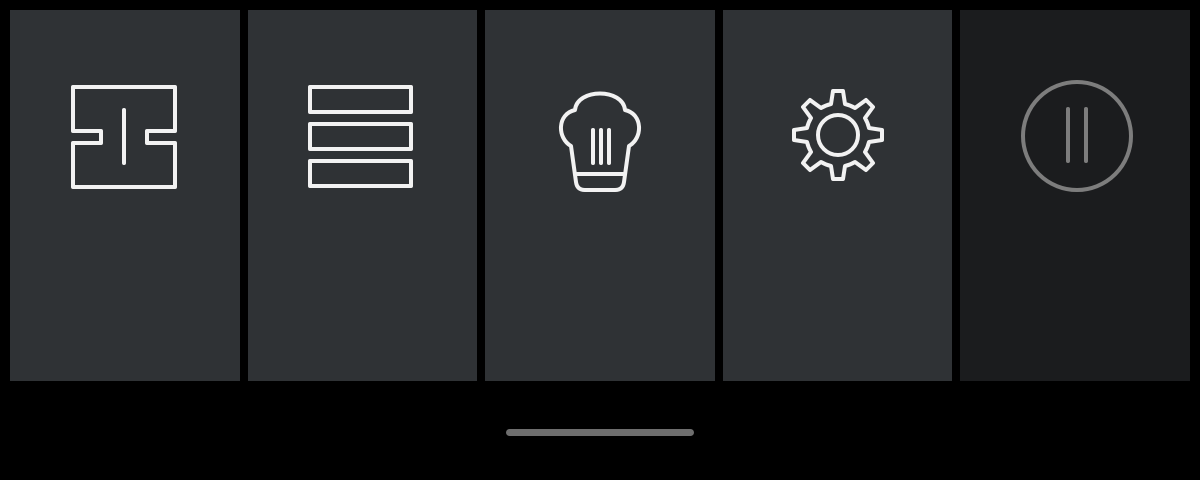  I want to click on tile-chef-mode, so click(600, 195).